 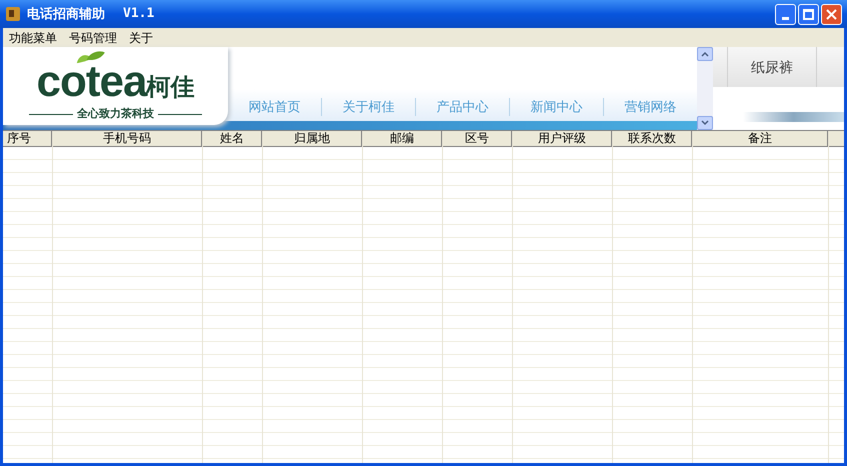 What do you see at coordinates (705, 123) in the screenshot?
I see `scroll-down-icon` at bounding box center [705, 123].